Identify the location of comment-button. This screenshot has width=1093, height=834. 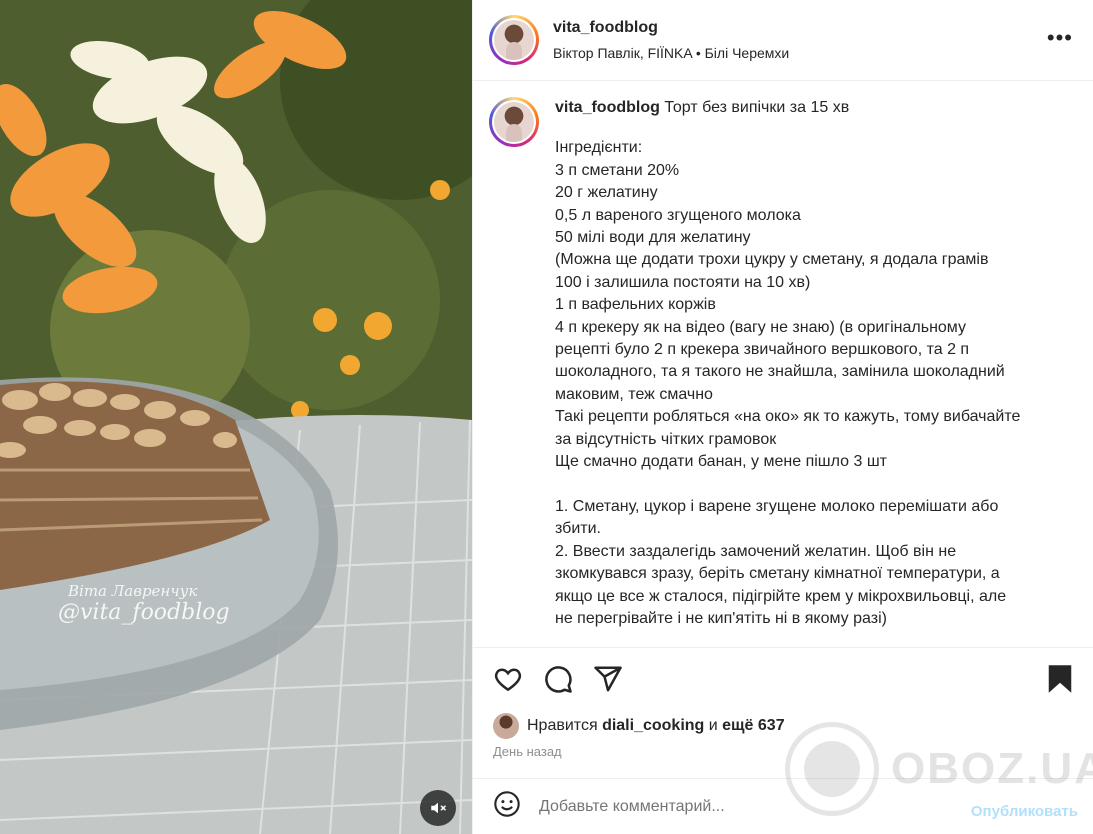
(558, 681).